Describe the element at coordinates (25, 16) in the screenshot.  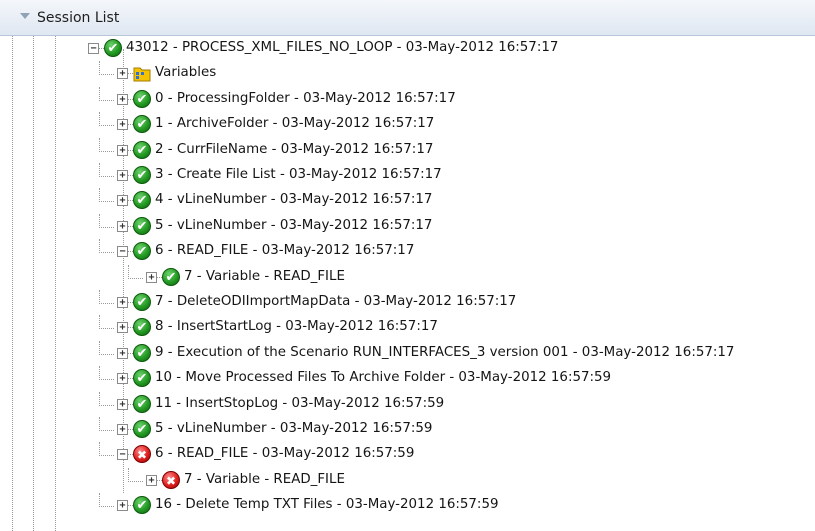
I see `triangle-down-icon` at that location.